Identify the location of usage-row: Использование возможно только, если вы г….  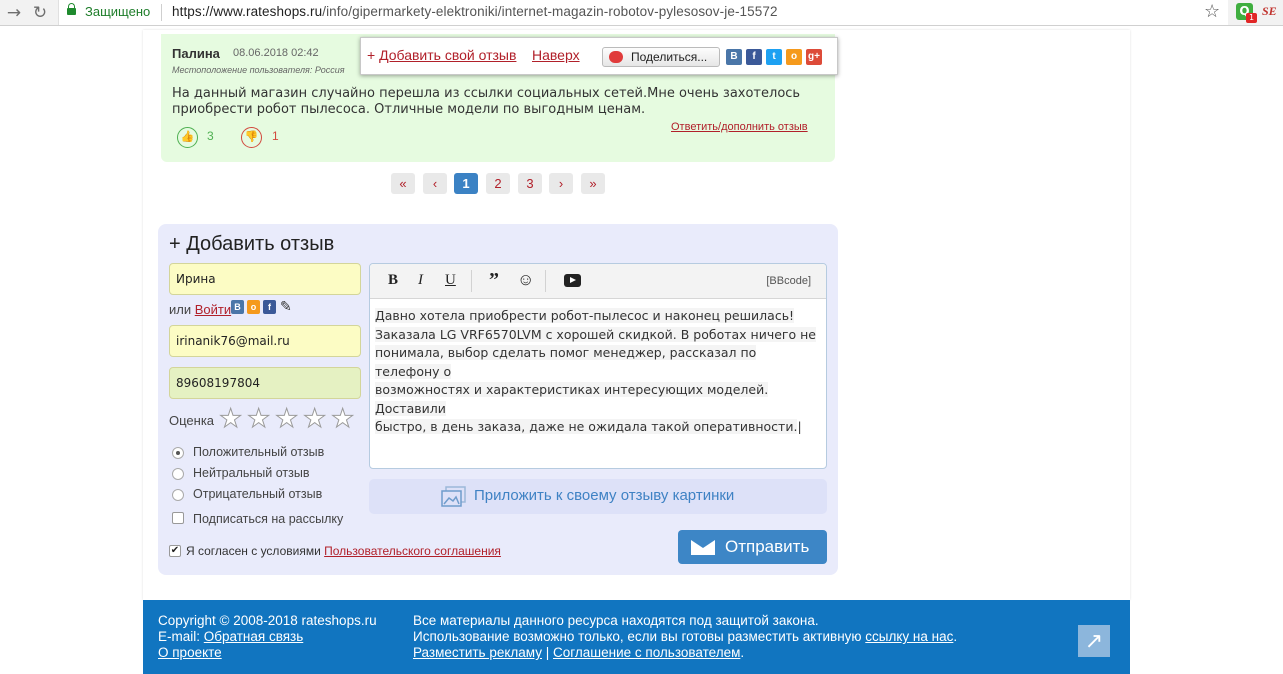
(685, 636).